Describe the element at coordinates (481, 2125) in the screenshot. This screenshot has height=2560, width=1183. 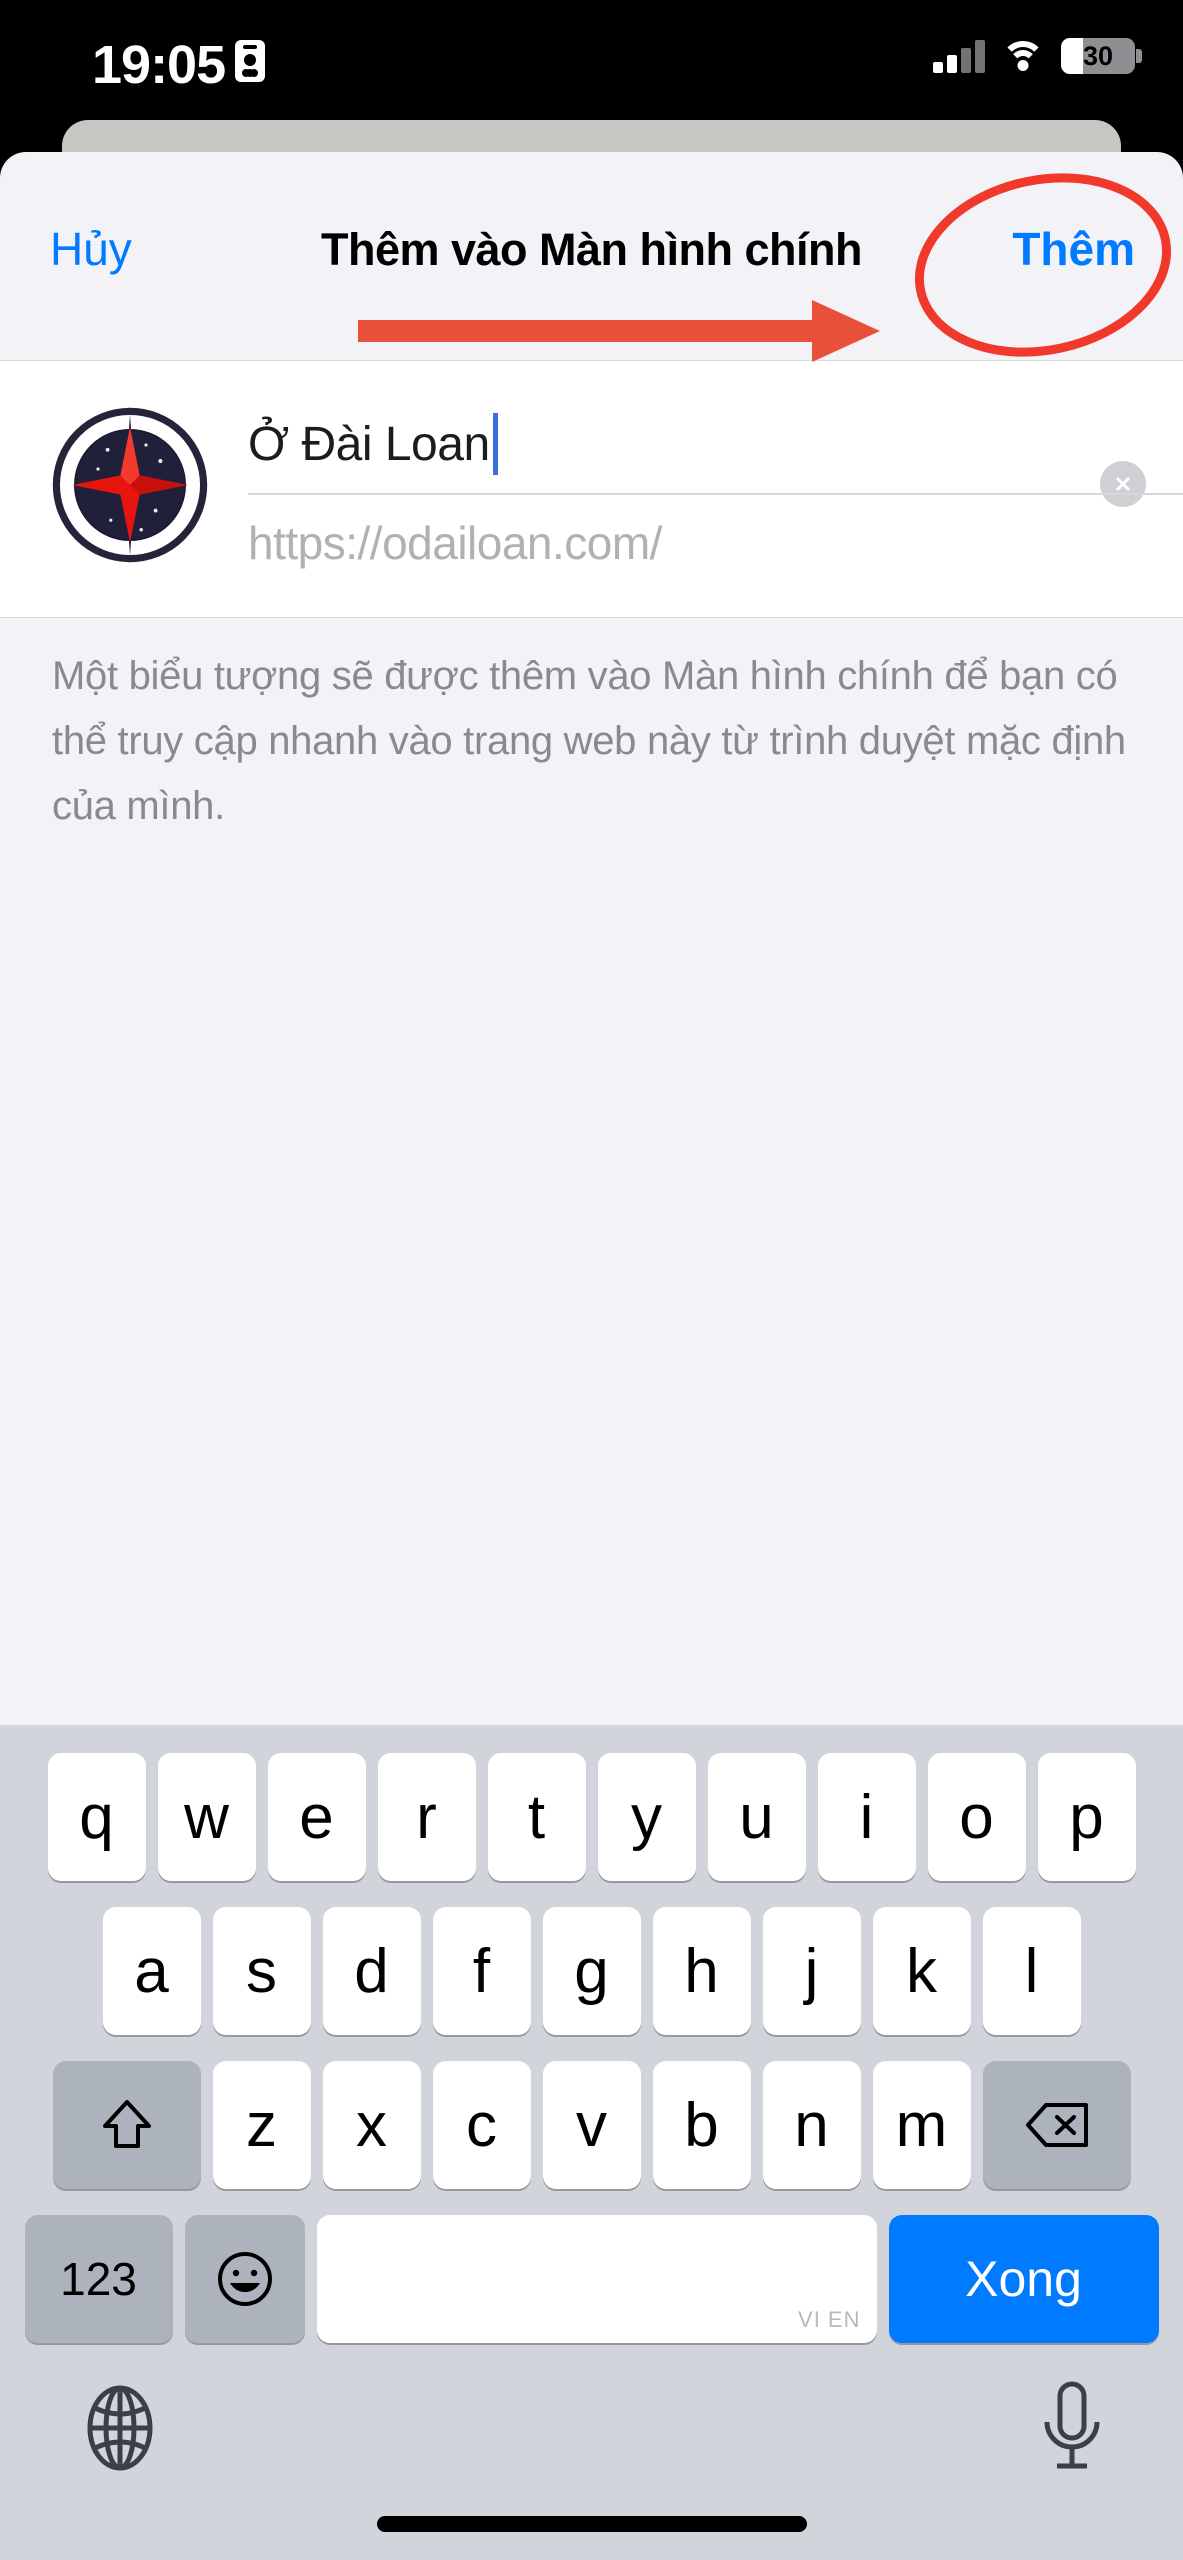
I see `key-c: c` at that location.